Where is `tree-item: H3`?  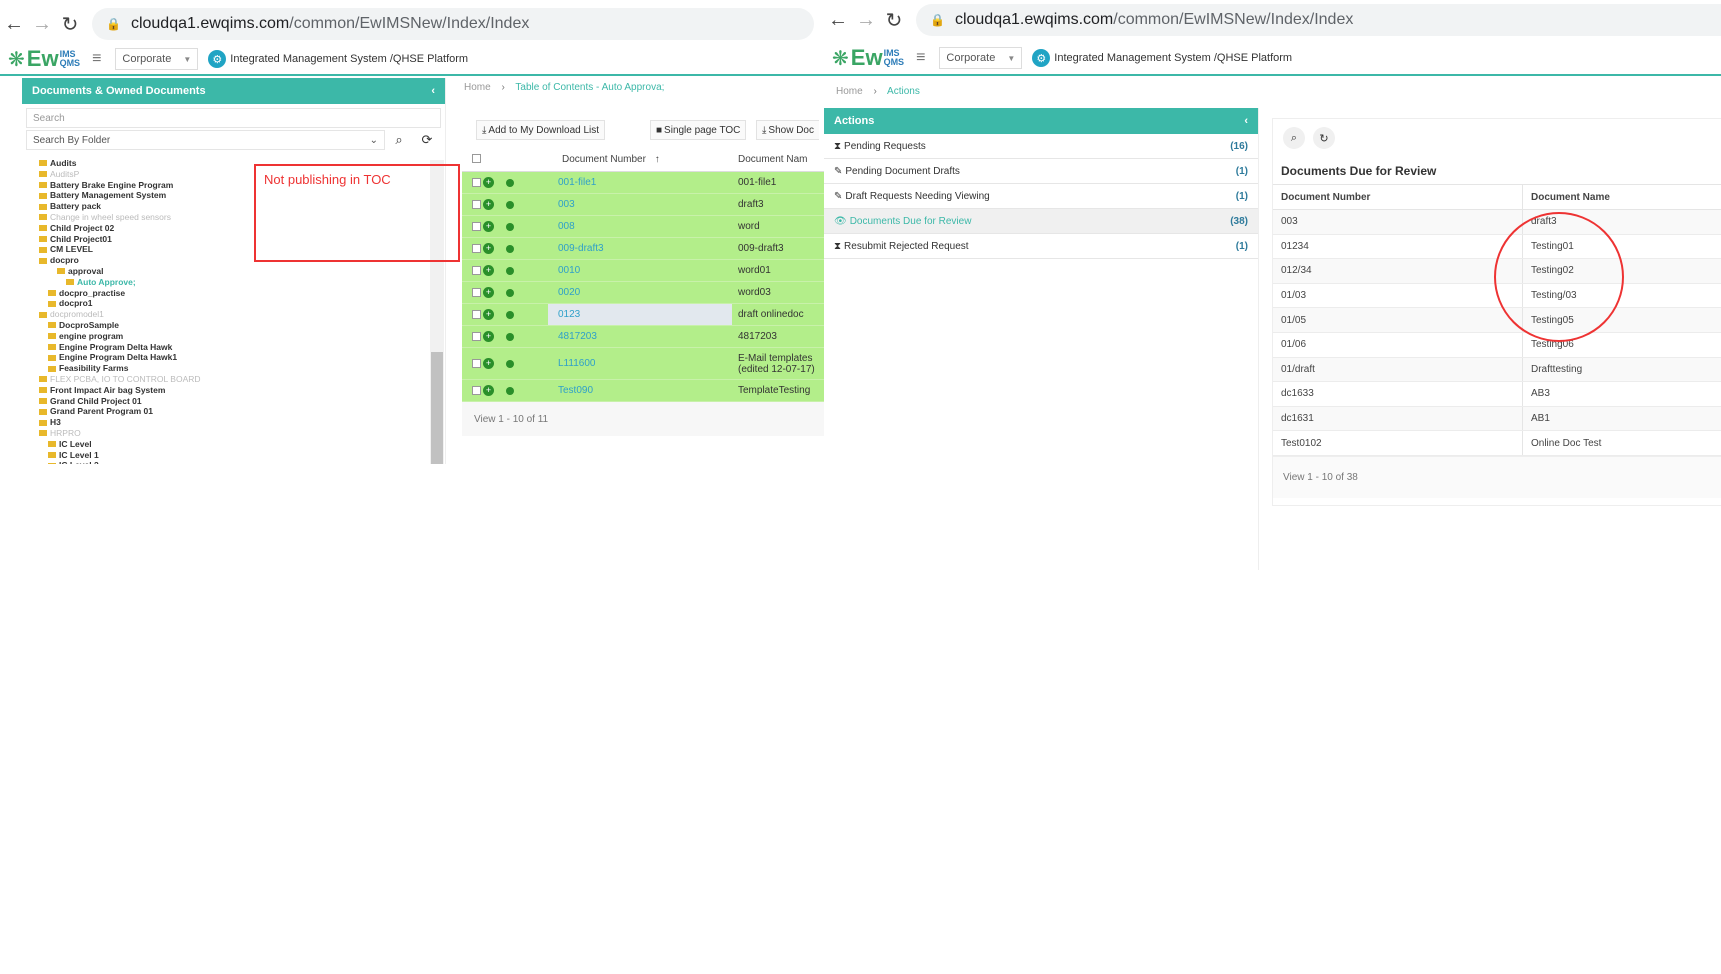
tree-item: H3 is located at coordinates (220, 422).